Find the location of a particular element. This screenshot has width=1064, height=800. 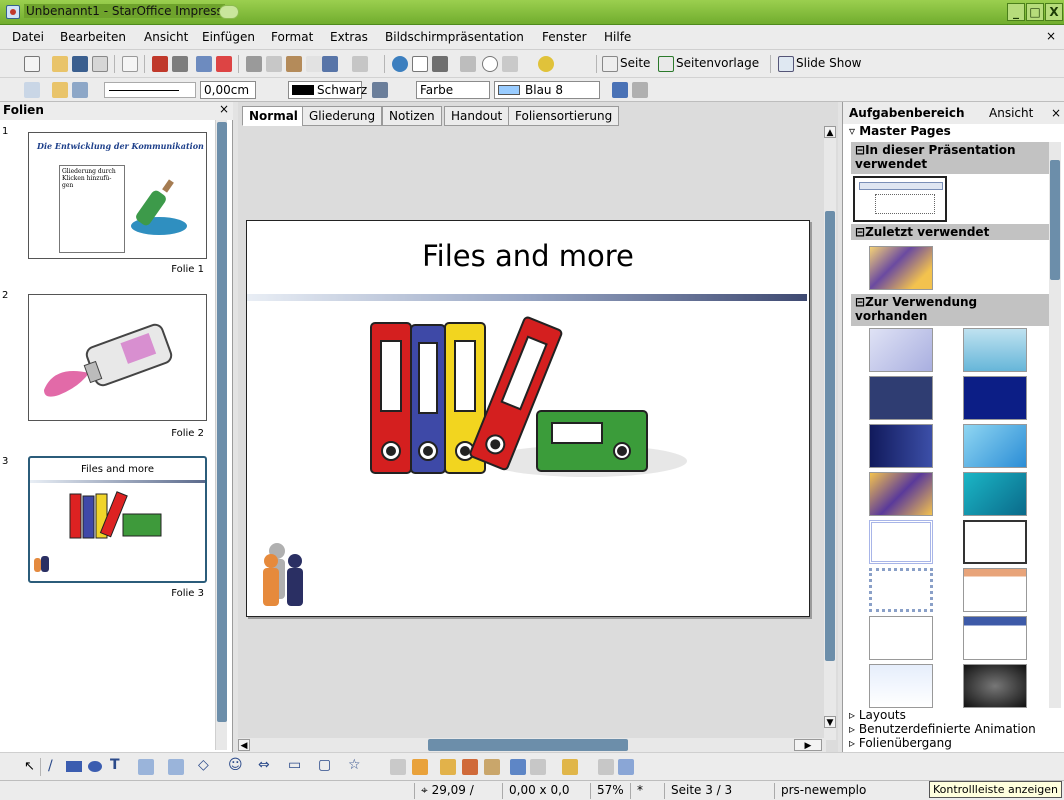

shadow-icon is located at coordinates (620, 90).